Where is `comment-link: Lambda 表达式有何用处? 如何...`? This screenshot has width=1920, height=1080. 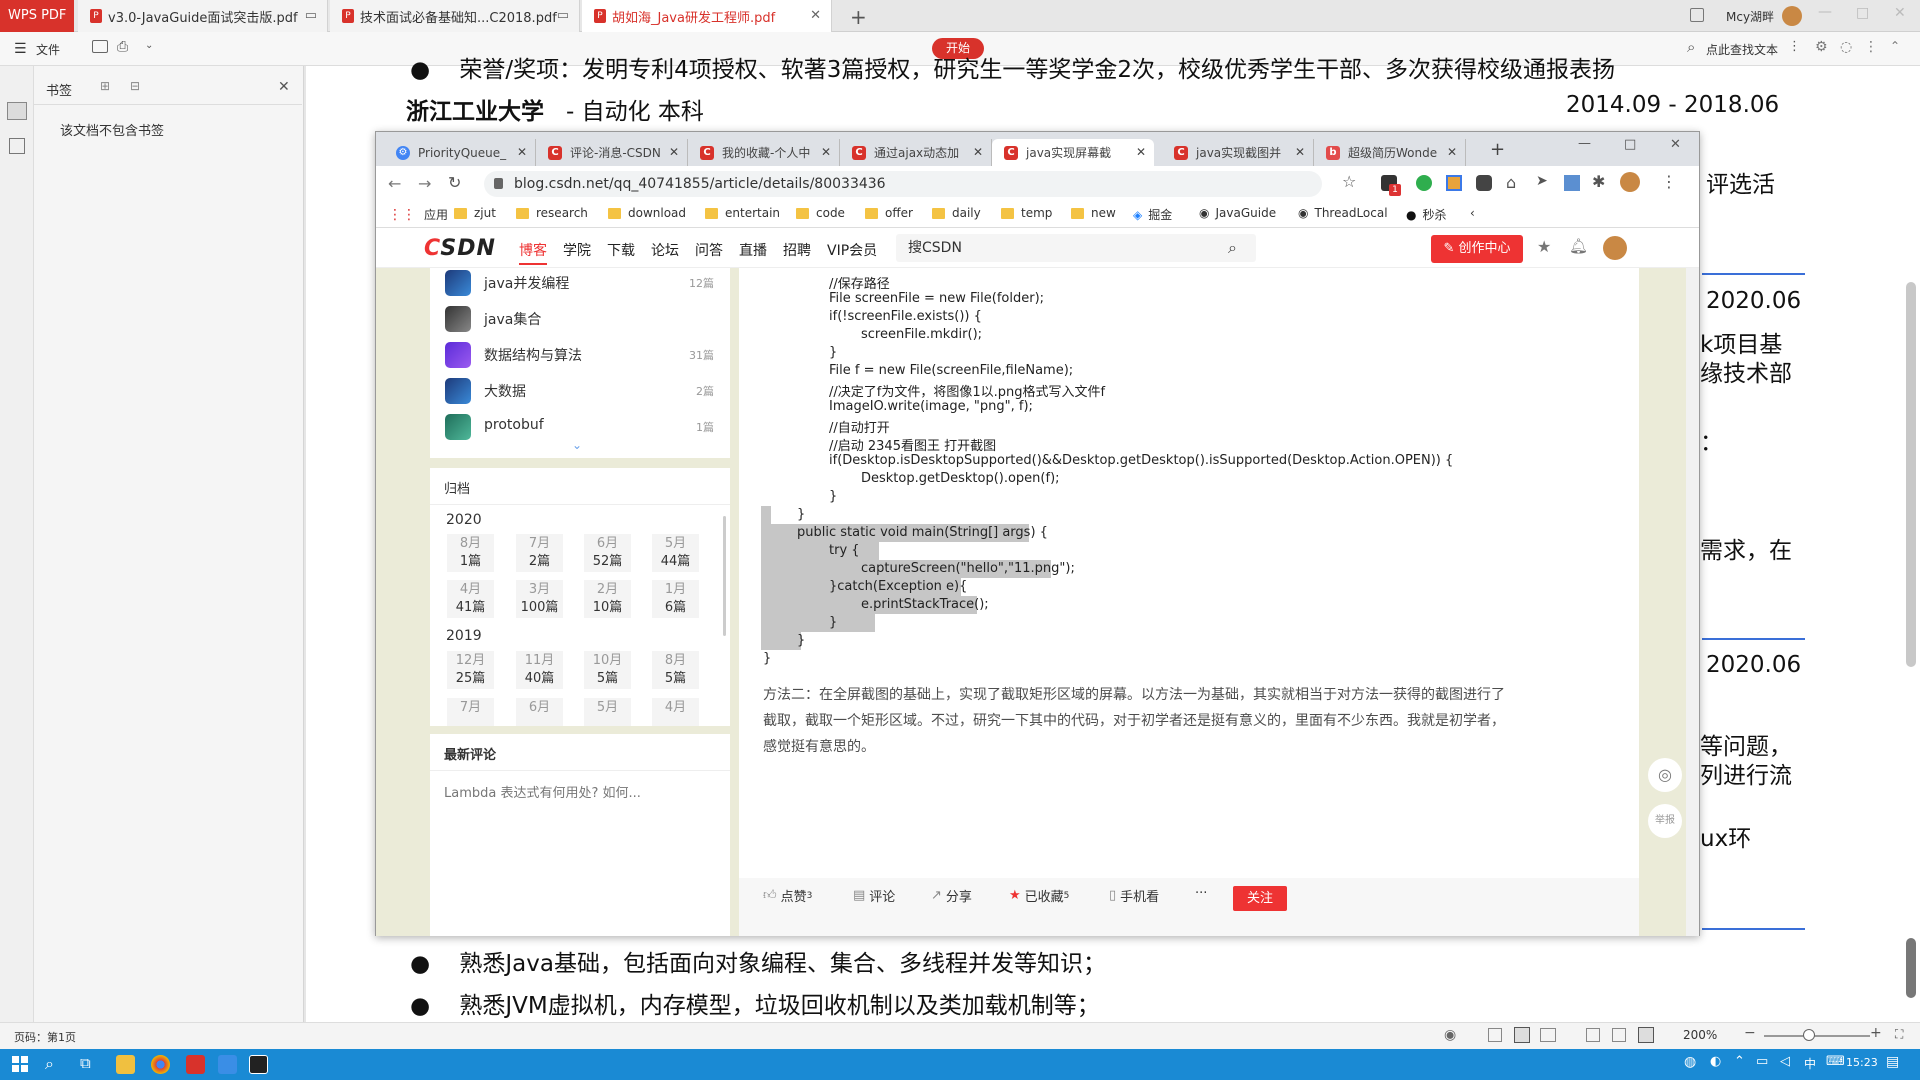 comment-link: Lambda 表达式有何用处? 如何... is located at coordinates (542, 791).